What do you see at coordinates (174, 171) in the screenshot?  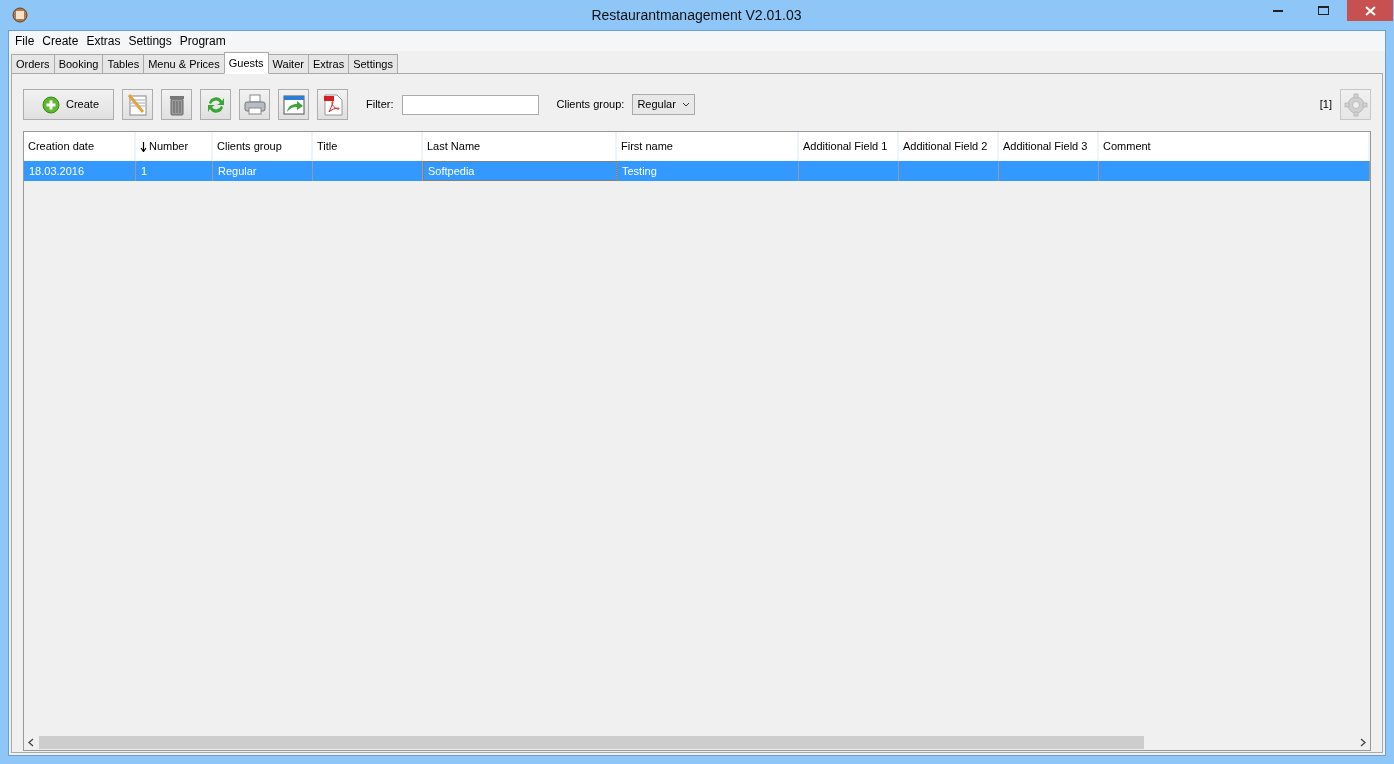 I see `table-cell: 1` at bounding box center [174, 171].